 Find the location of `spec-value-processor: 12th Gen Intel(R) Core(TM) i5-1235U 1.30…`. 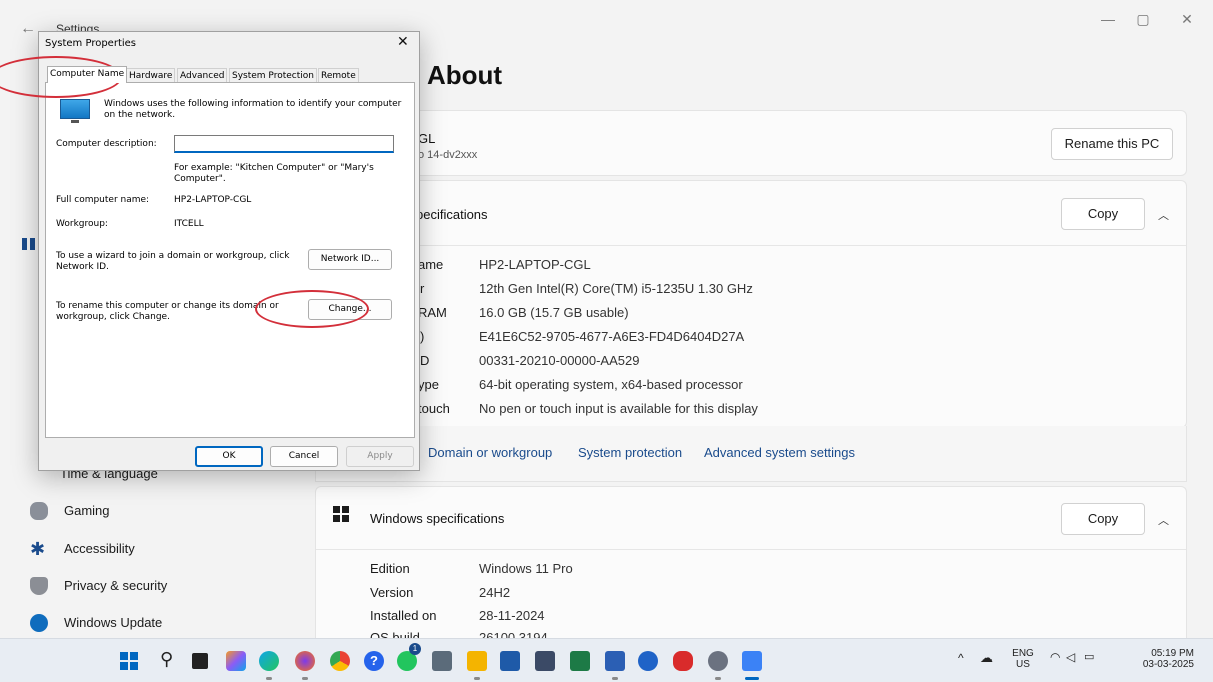

spec-value-processor: 12th Gen Intel(R) Core(TM) i5-1235U 1.30… is located at coordinates (616, 288).